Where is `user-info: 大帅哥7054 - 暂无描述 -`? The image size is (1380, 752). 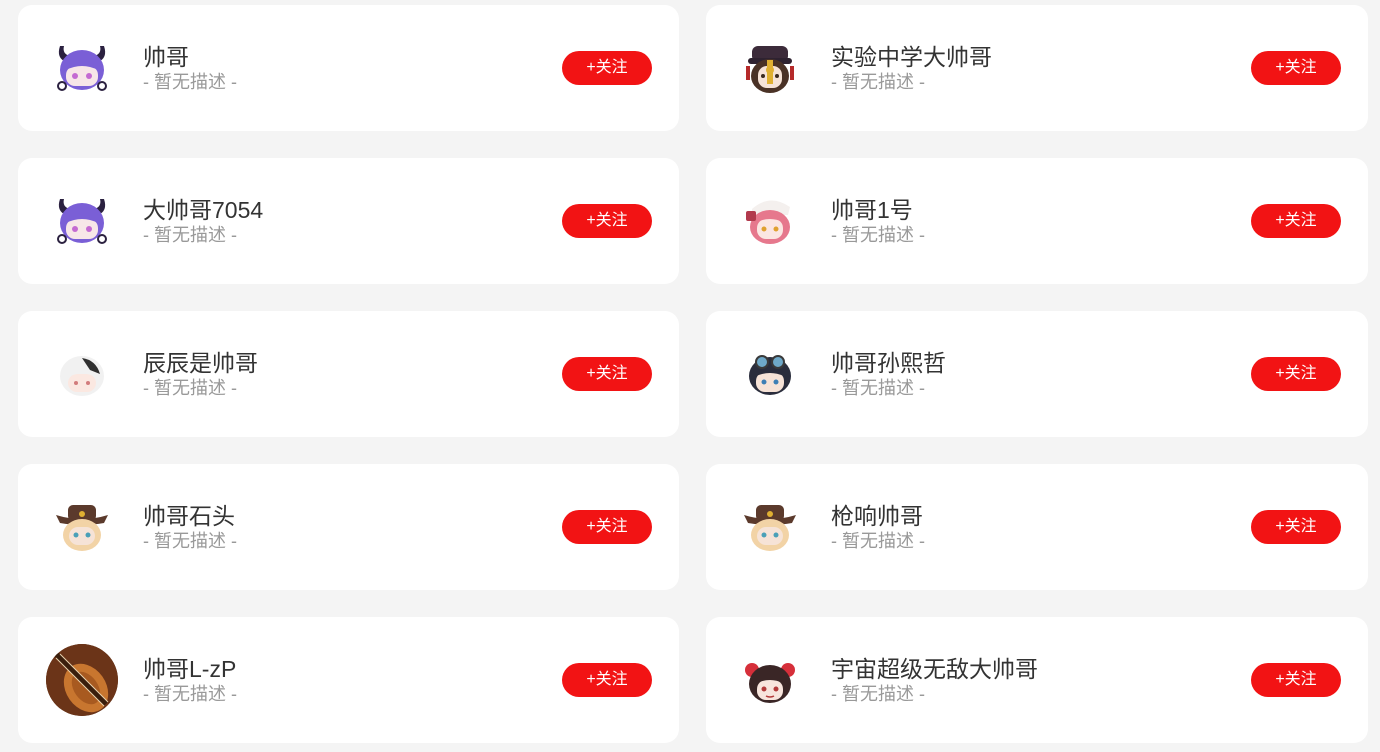
user-info: 大帅哥7054 - 暂无描述 - is located at coordinates (203, 221).